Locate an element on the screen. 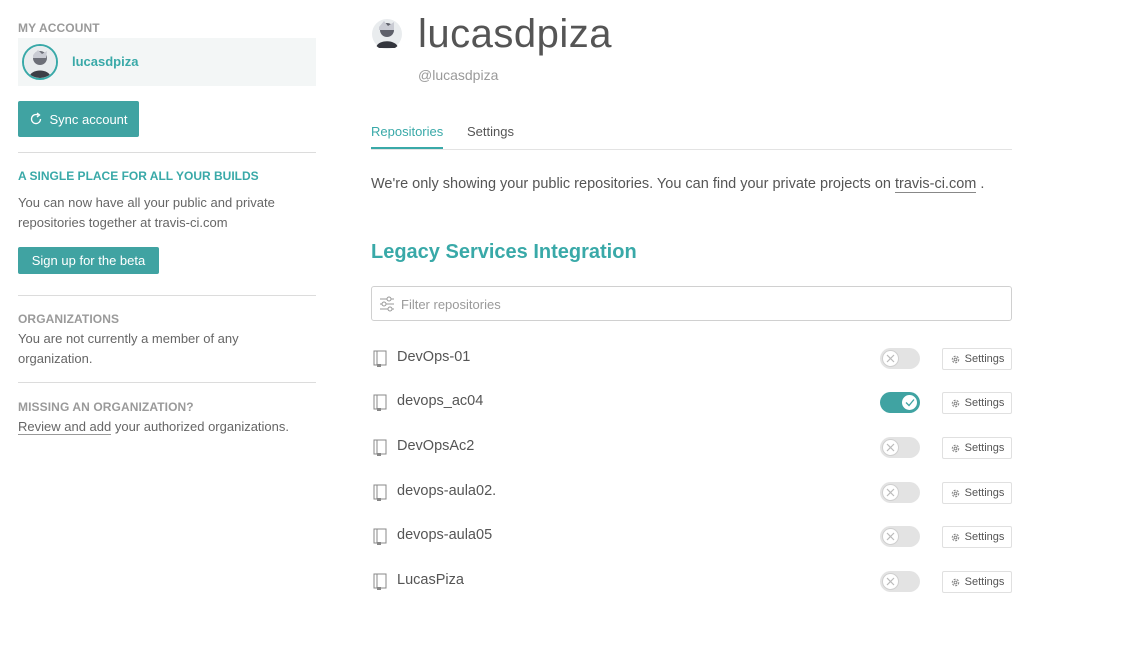  repository-name: LucasPiza is located at coordinates (430, 580).